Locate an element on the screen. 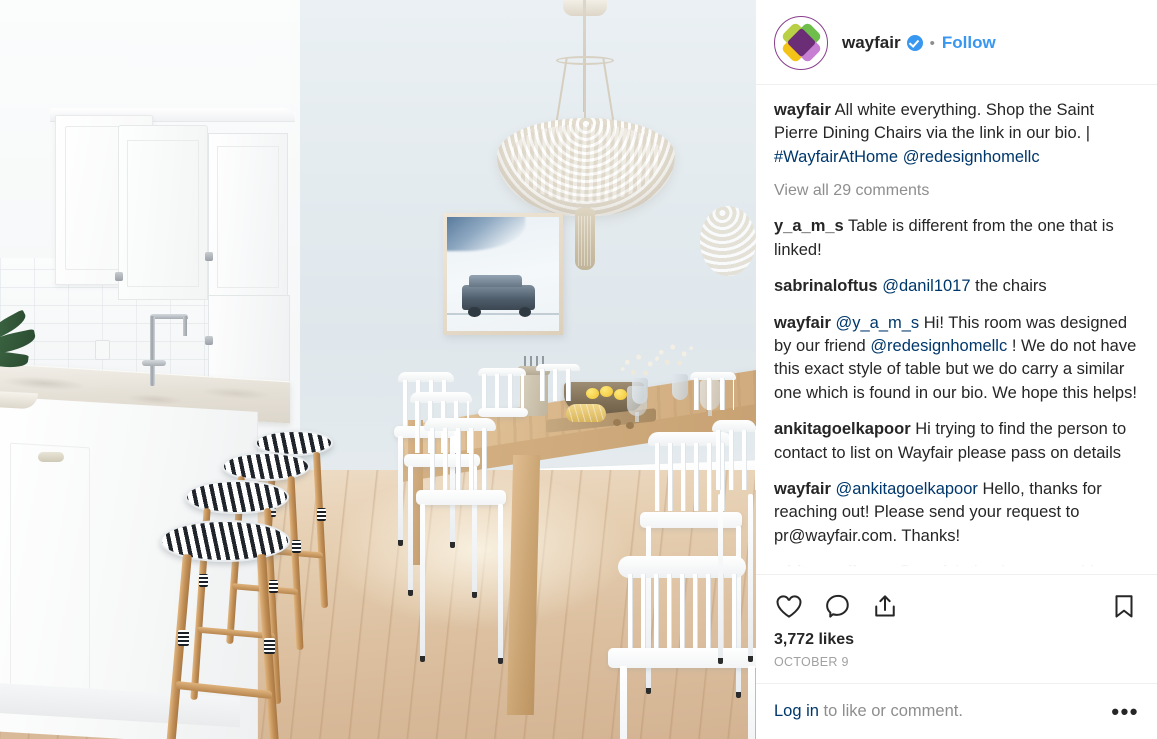 This screenshot has height=739, width=1157. avatar is located at coordinates (801, 43).